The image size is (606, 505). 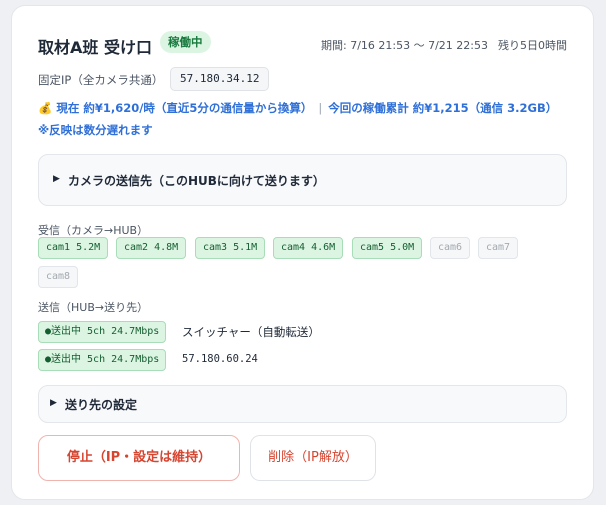 What do you see at coordinates (532, 45) in the screenshot?
I see `remaining-time: 残り5日0時間` at bounding box center [532, 45].